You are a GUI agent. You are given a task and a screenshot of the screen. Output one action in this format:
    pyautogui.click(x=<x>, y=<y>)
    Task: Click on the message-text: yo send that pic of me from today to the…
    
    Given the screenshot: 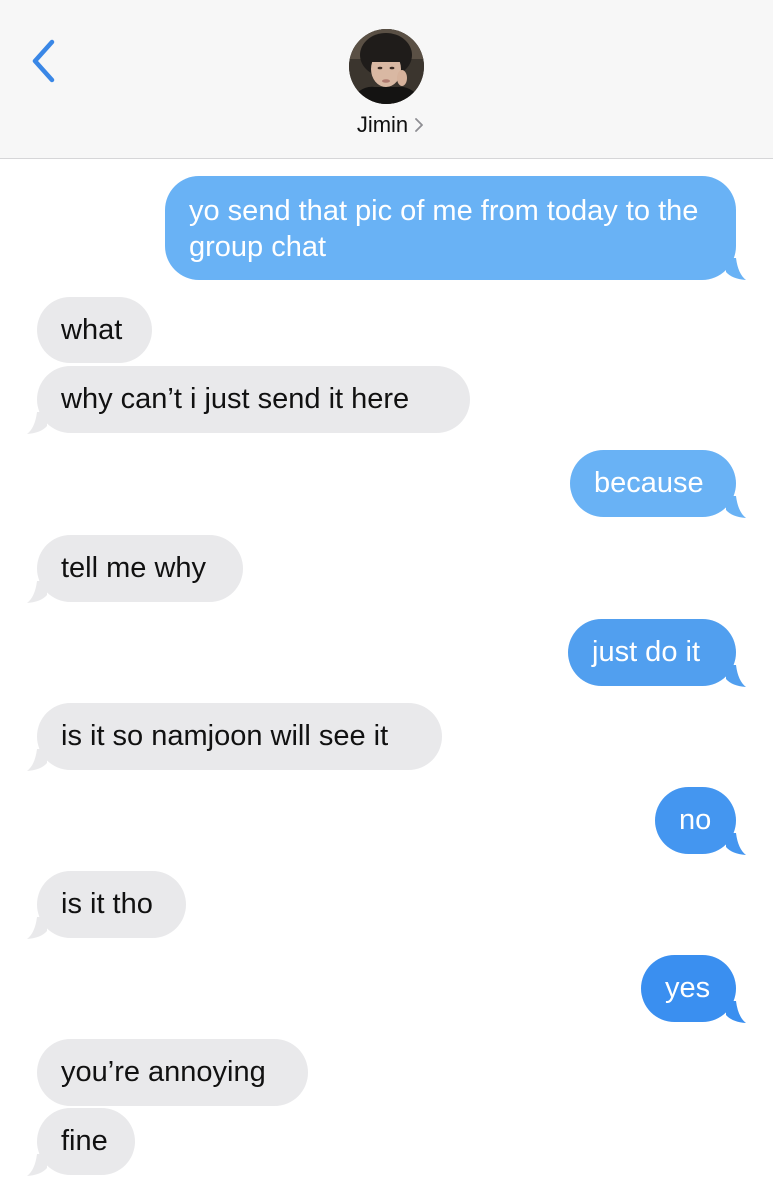 What is the action you would take?
    pyautogui.click(x=444, y=229)
    